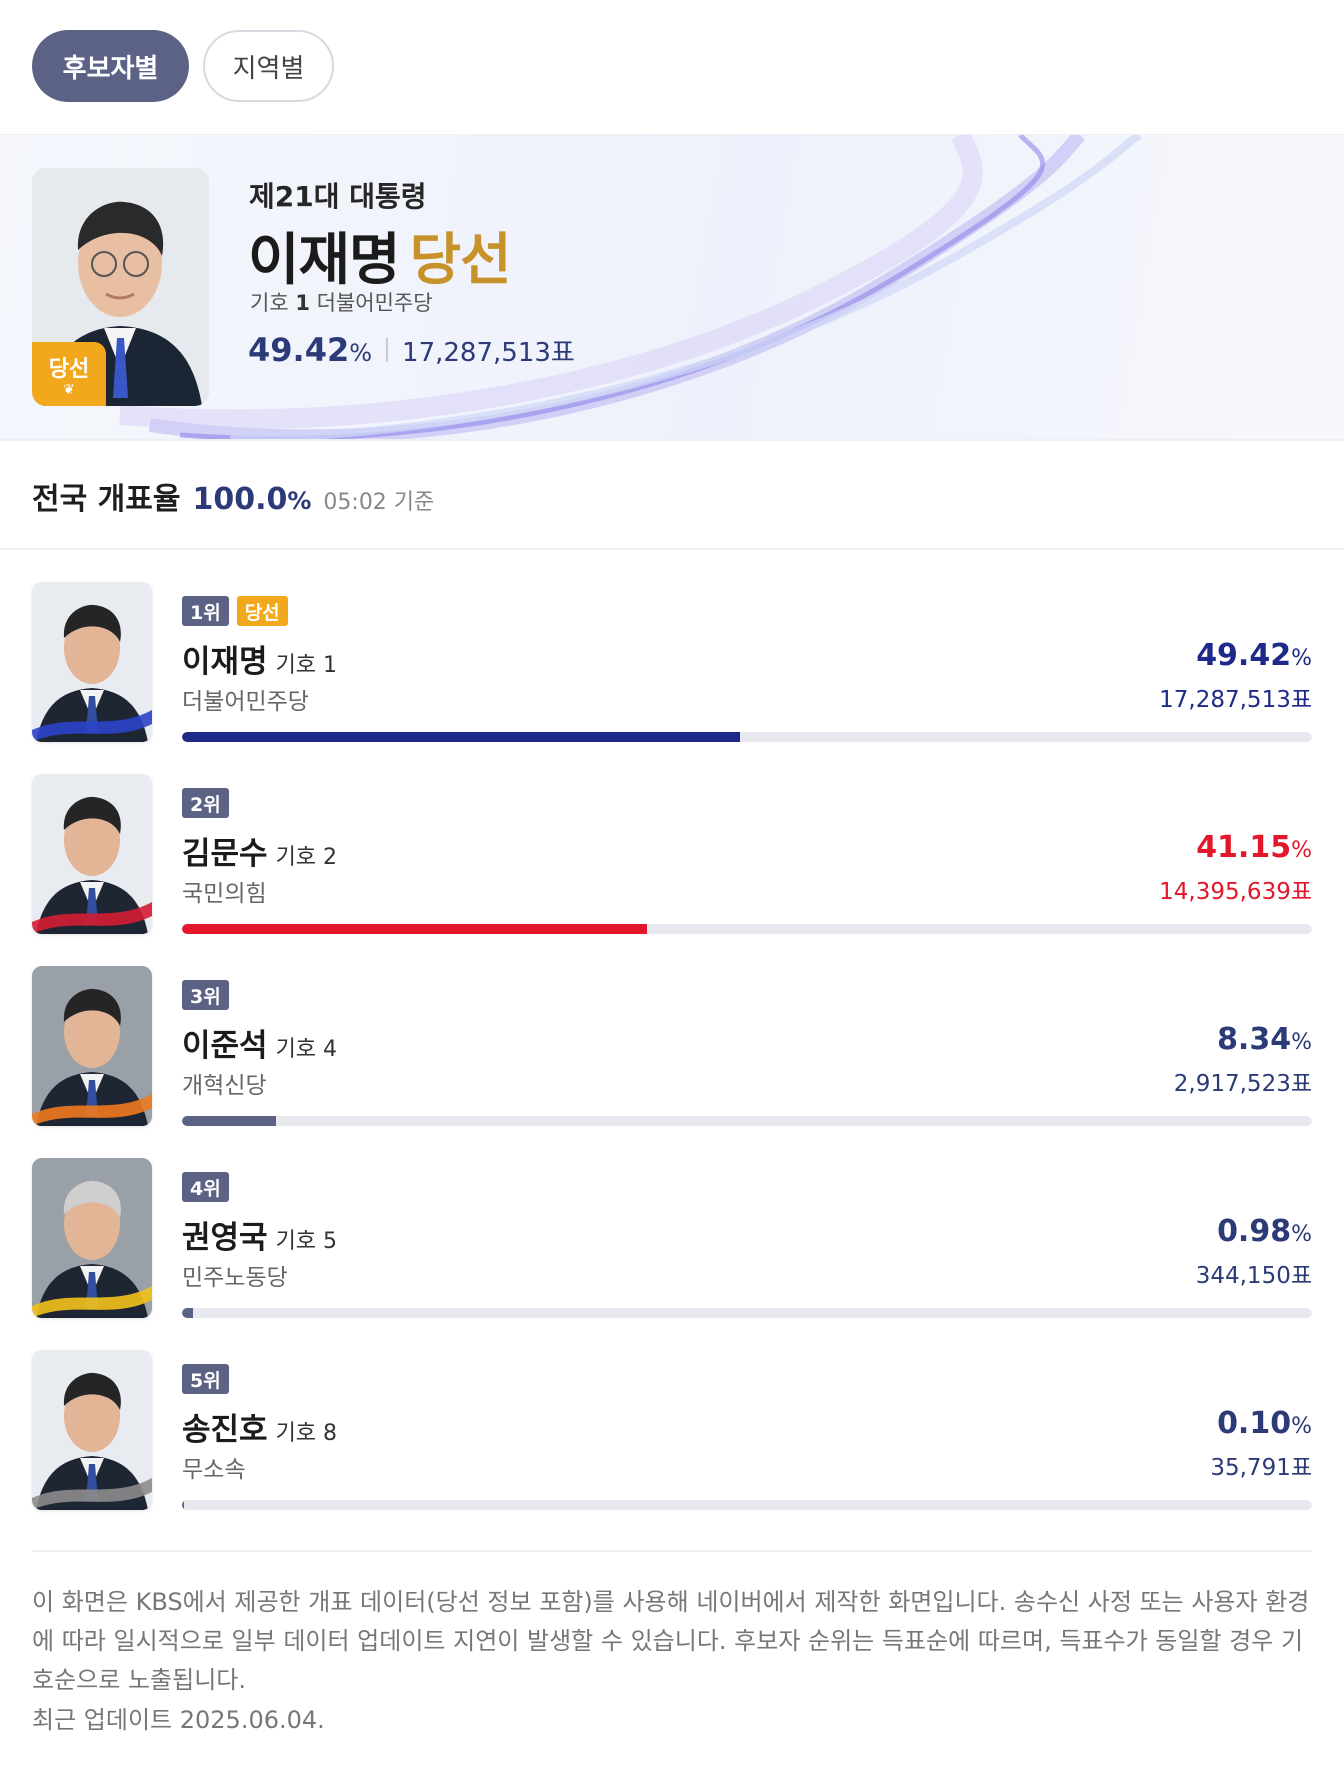  I want to click on candidate-row: 1위 당선 이재명 기호 1 더불어민주당 49.42% 17,287,513표, so click(672, 662).